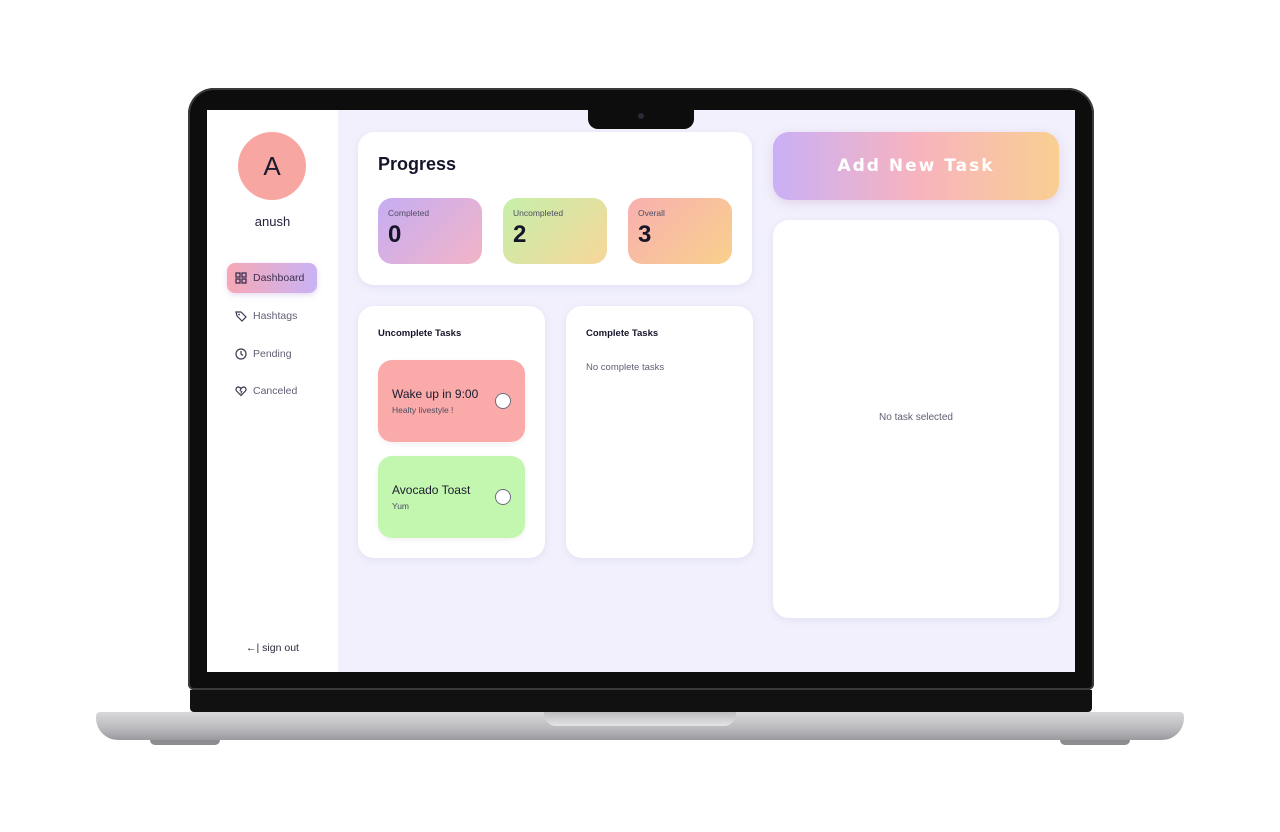  Describe the element at coordinates (641, 701) in the screenshot. I see `laptop-chin` at that location.